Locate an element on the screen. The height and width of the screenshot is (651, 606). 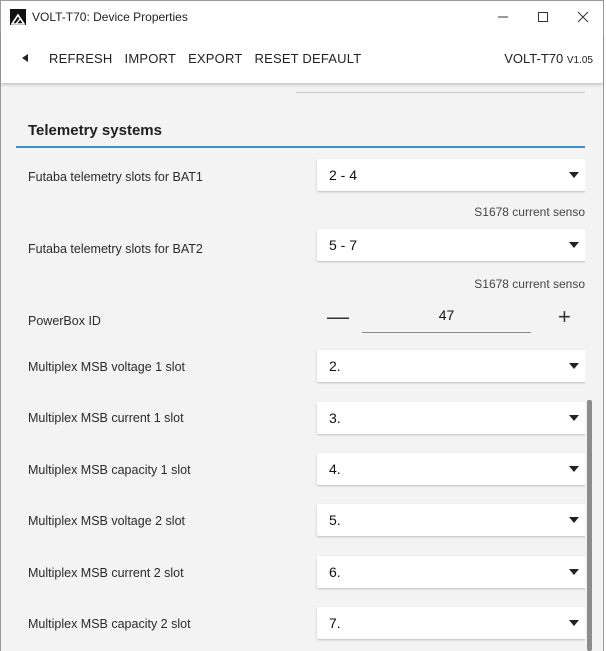
export-button: EXPORT is located at coordinates (215, 58).